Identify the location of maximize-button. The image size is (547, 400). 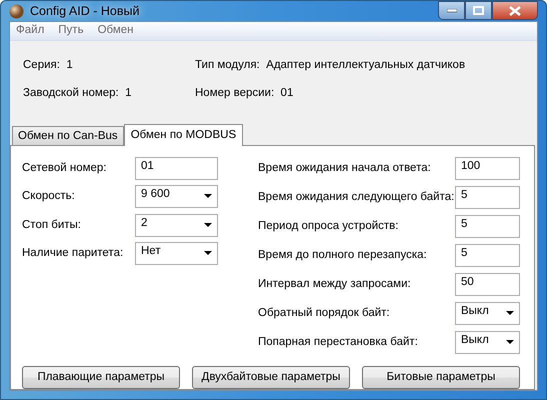
(478, 10).